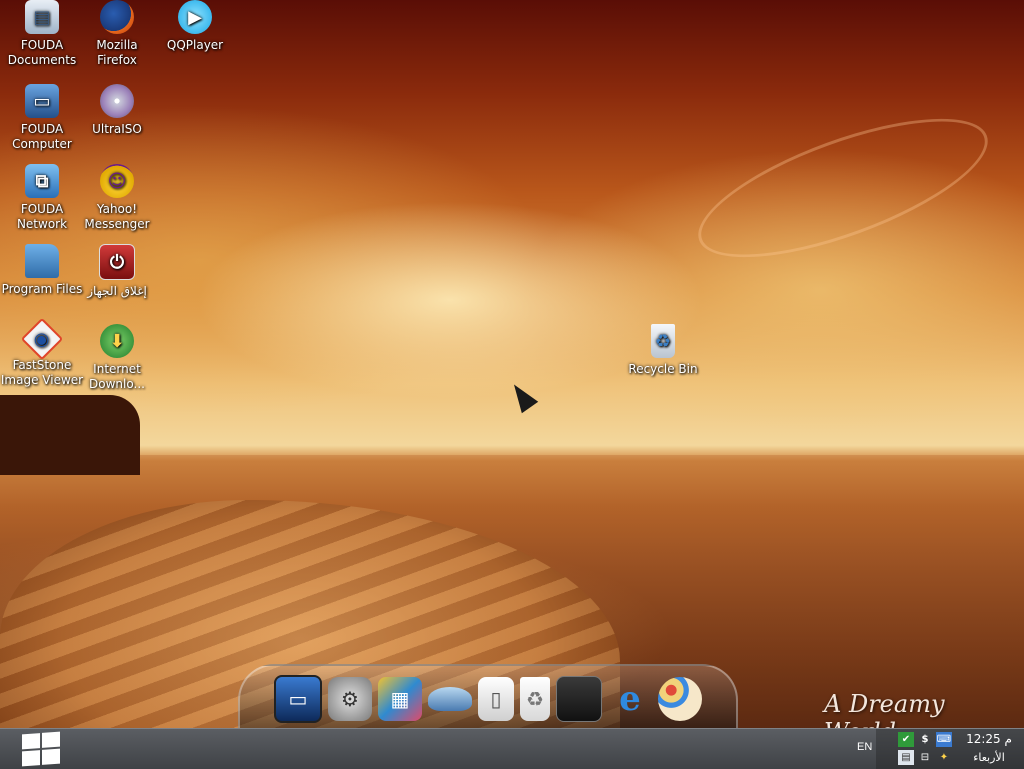 This screenshot has width=1024, height=769. Describe the element at coordinates (42, 17) in the screenshot. I see `documents-icon: ▤` at that location.